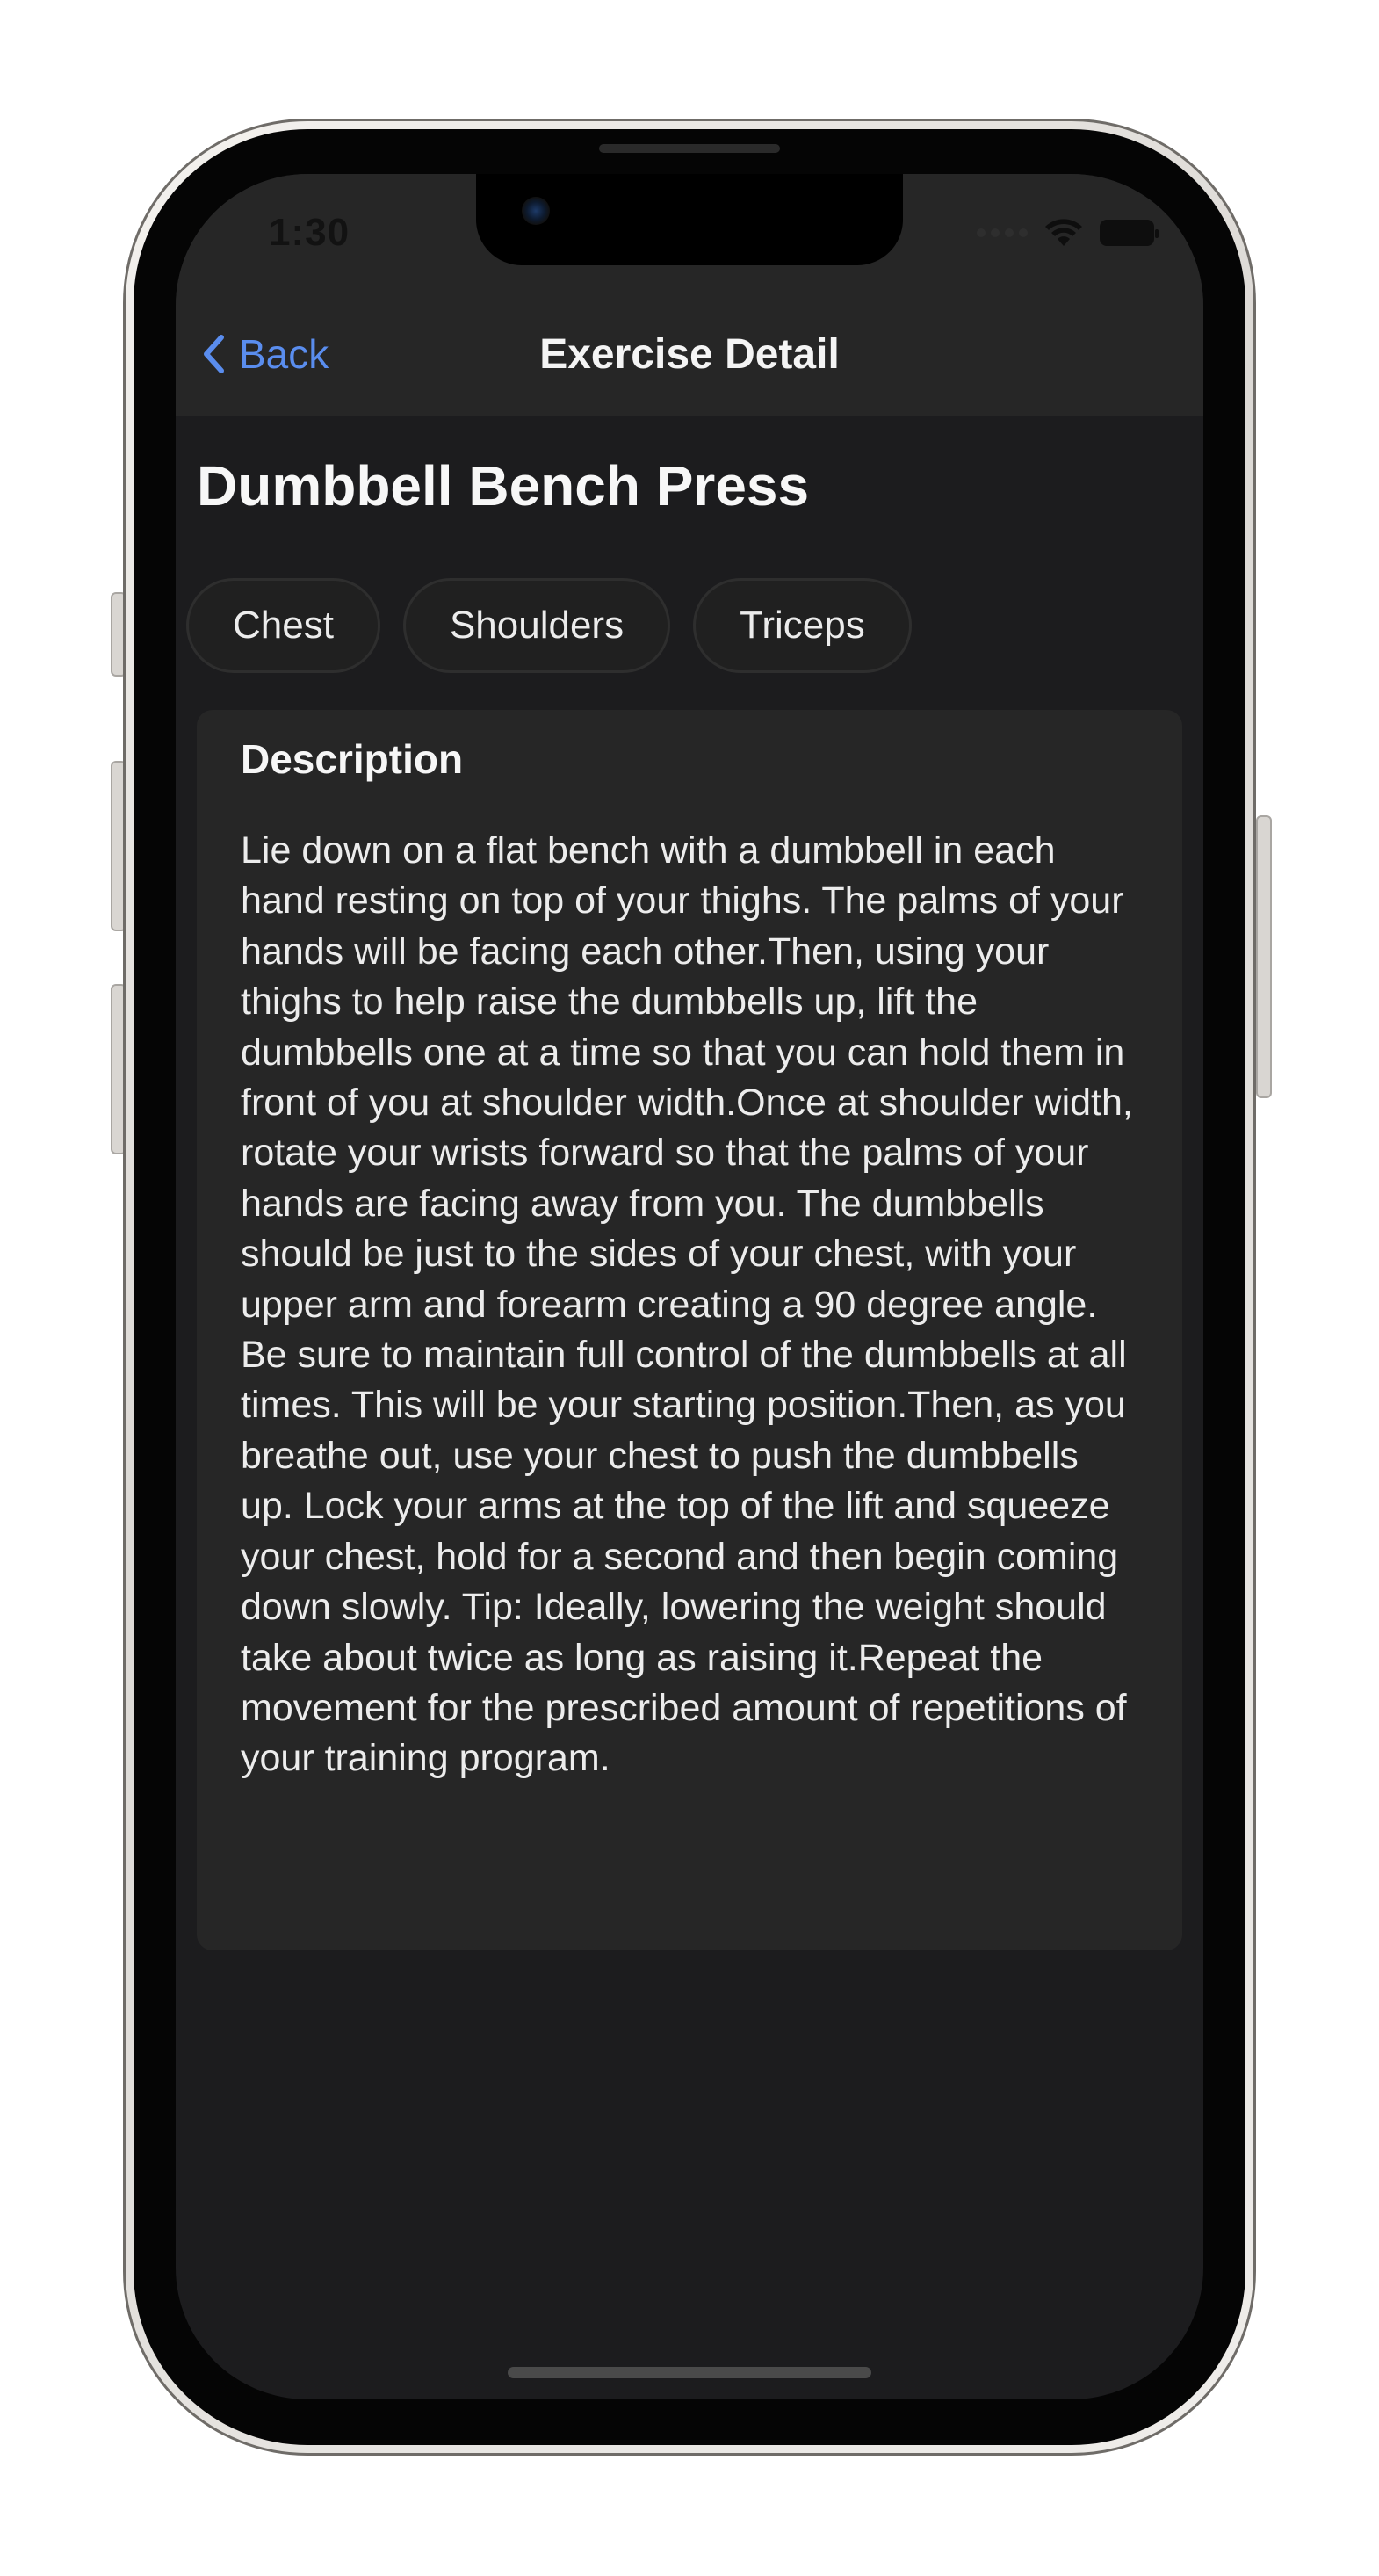 Image resolution: width=1379 pixels, height=2576 pixels. What do you see at coordinates (802, 625) in the screenshot?
I see `muscle-chip-triceps: Triceps` at bounding box center [802, 625].